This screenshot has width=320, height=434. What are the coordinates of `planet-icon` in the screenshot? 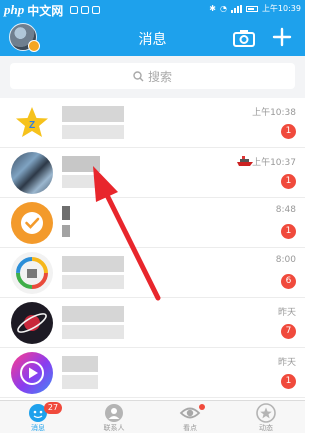 It's located at (32, 323).